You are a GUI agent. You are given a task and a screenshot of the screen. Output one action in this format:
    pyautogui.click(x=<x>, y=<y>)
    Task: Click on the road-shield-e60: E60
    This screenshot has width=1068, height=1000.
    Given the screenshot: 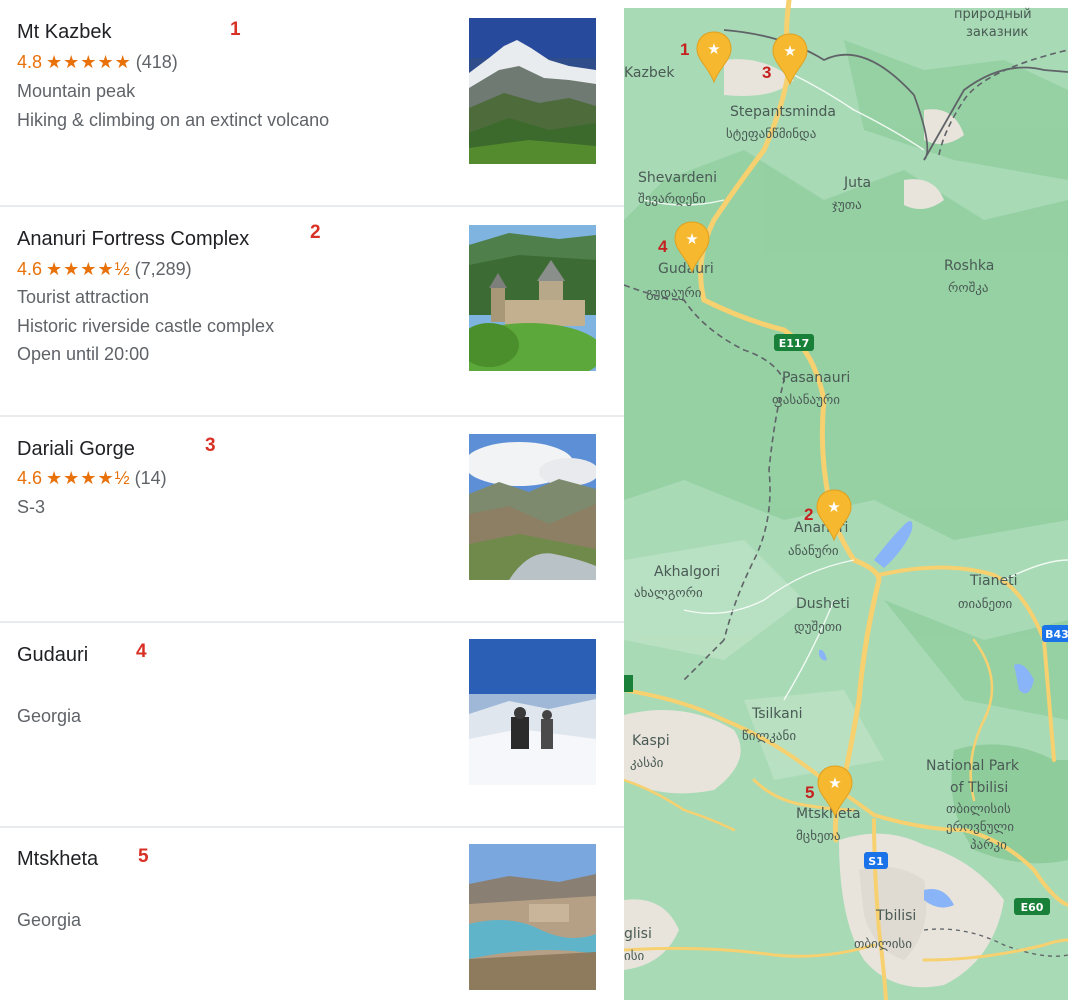 What is the action you would take?
    pyautogui.click(x=1032, y=906)
    